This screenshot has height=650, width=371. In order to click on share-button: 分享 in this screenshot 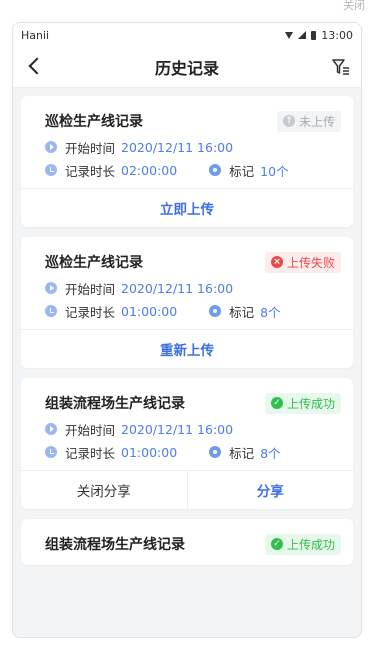, I will do `click(271, 490)`.